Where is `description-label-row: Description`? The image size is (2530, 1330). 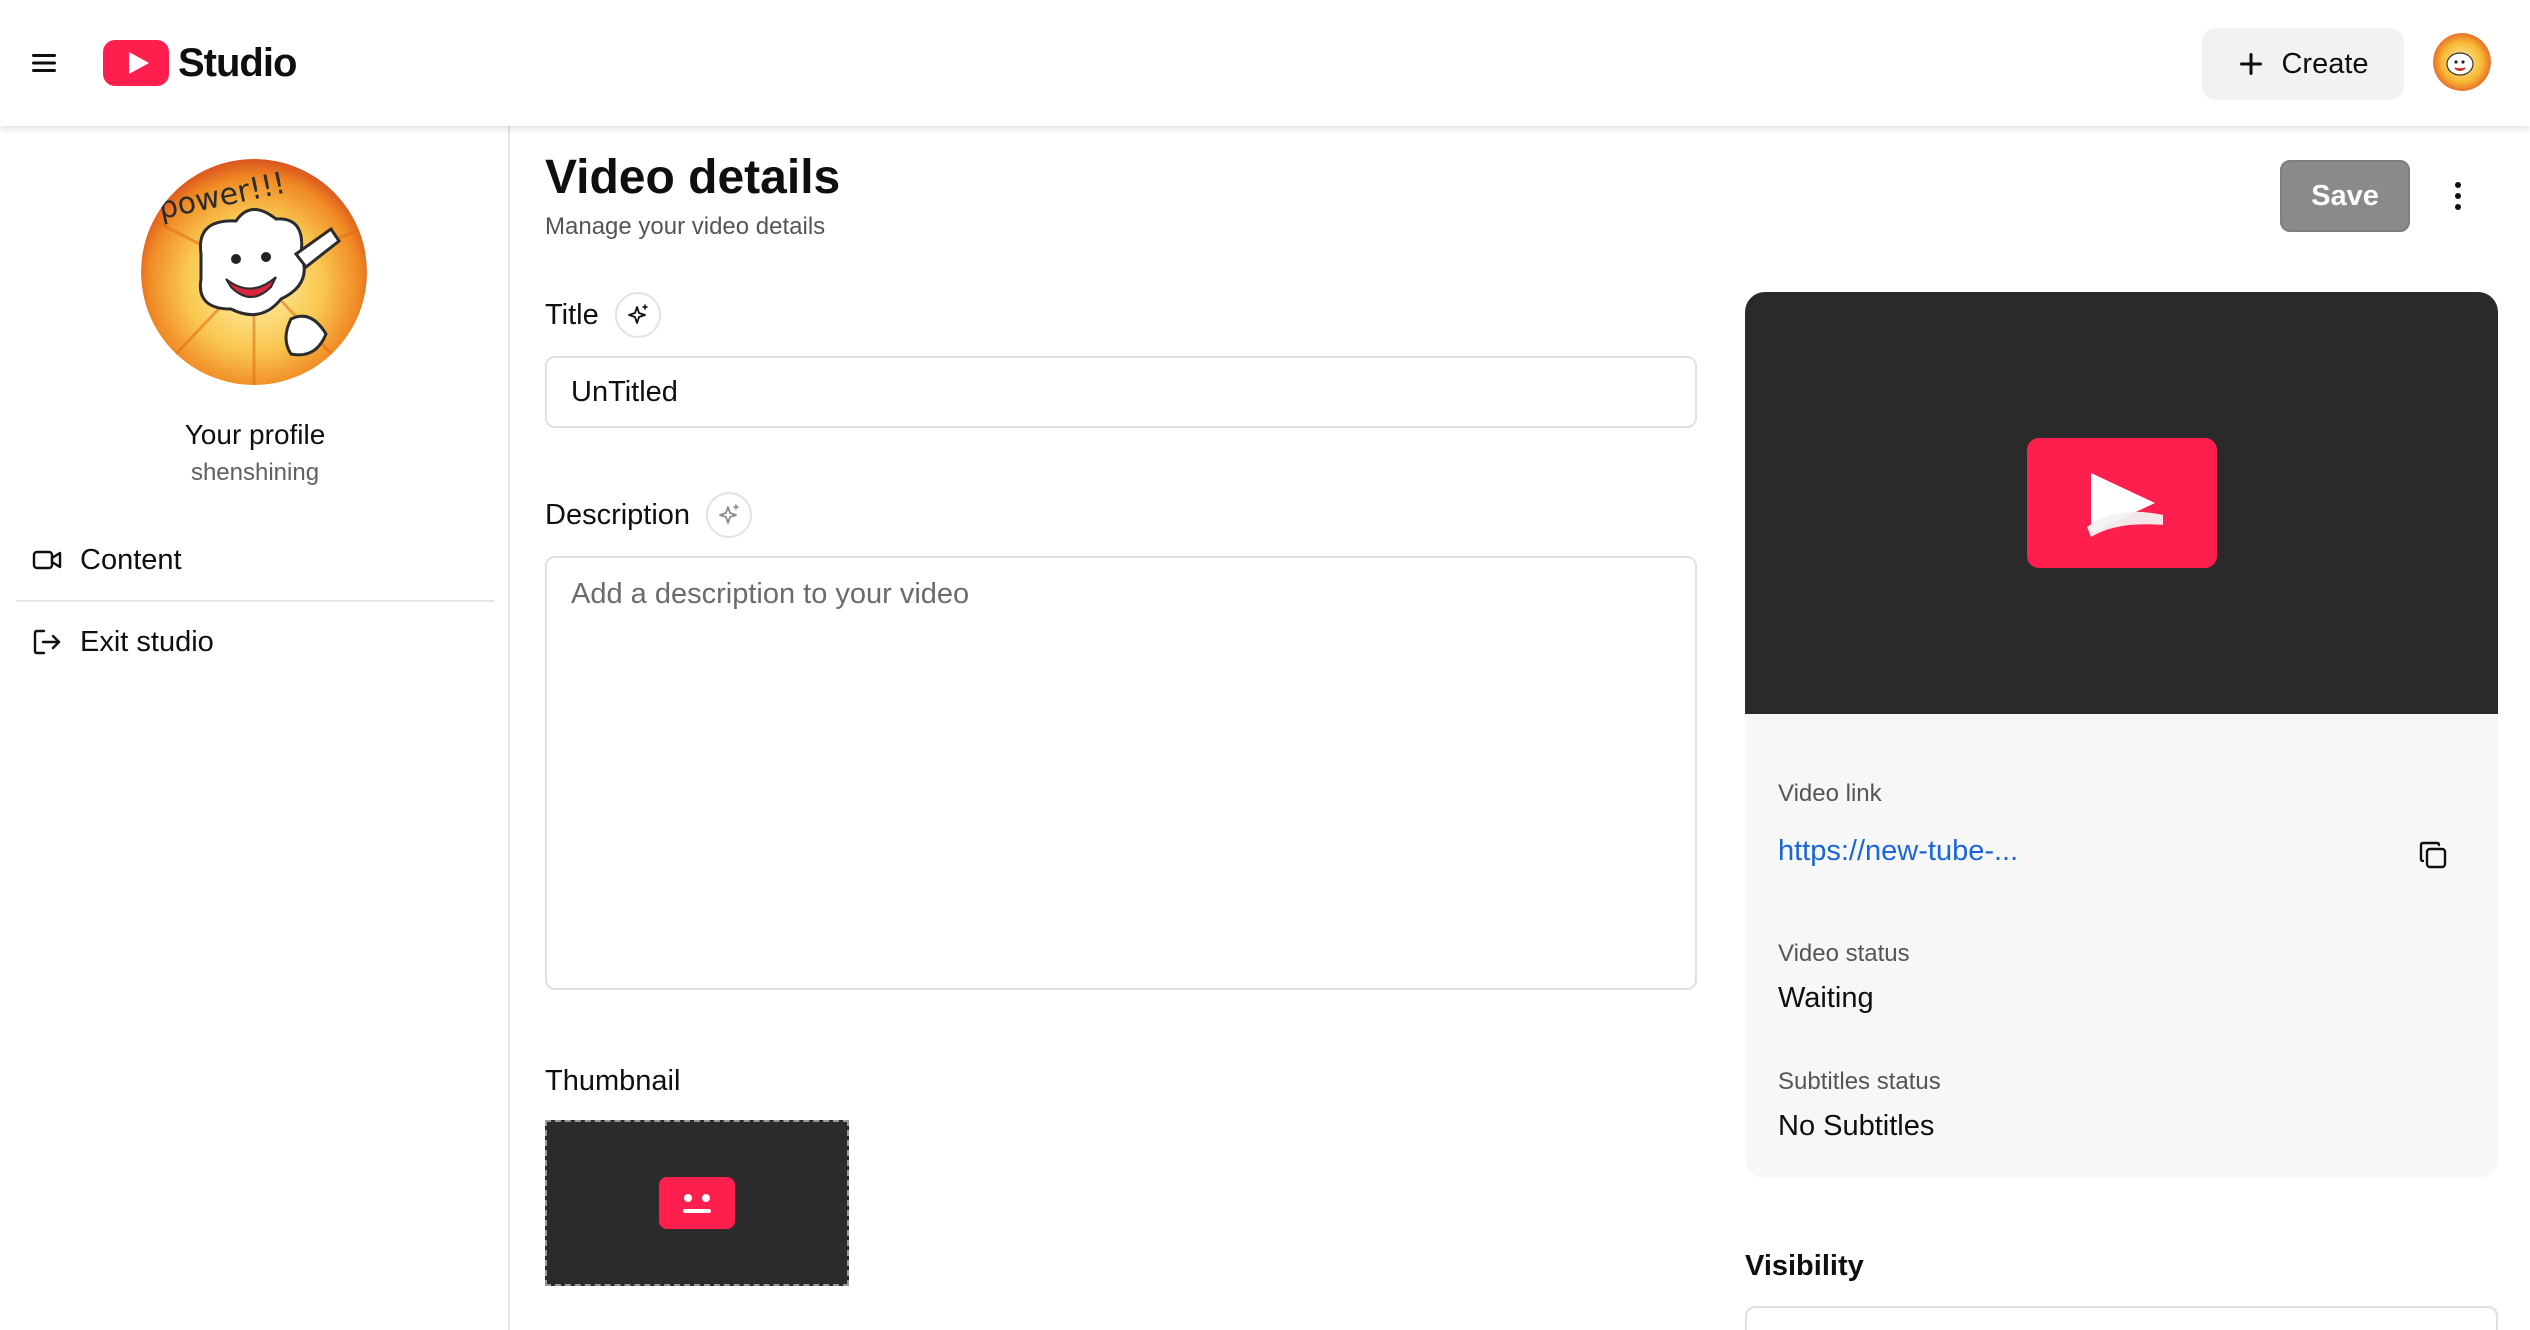
description-label-row: Description is located at coordinates (649, 515).